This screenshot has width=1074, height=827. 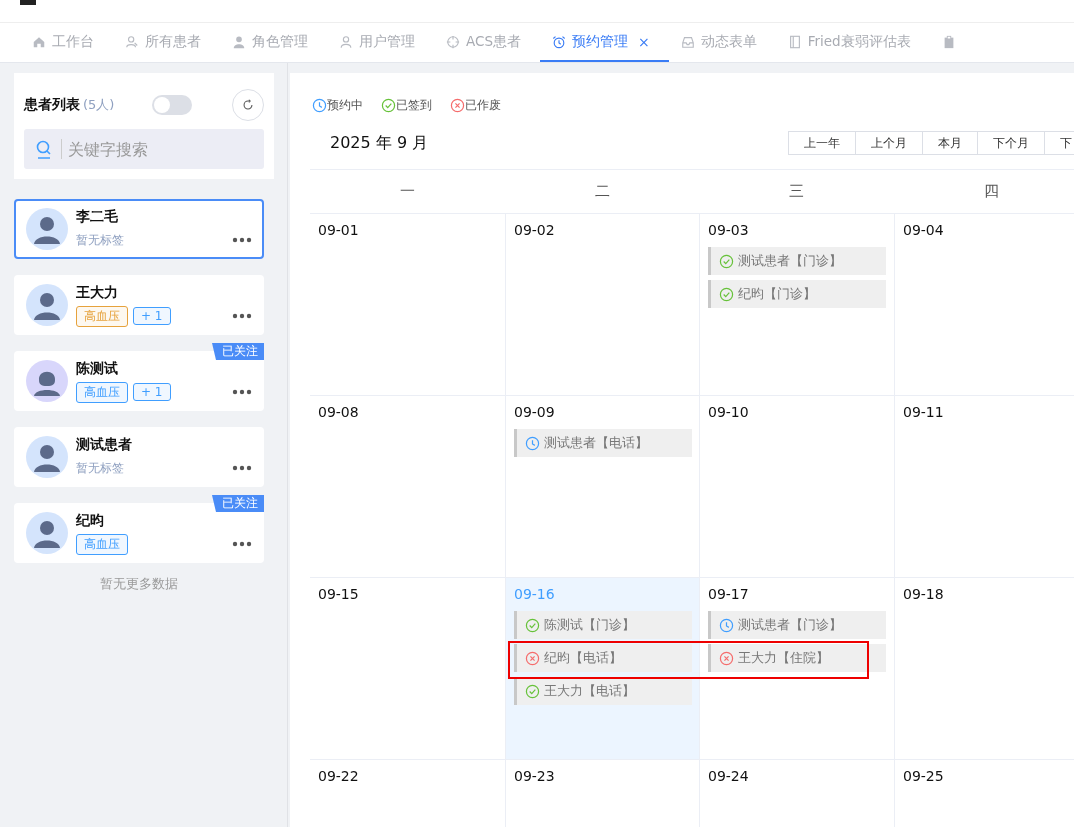 What do you see at coordinates (603, 625) in the screenshot?
I see `appointment-chip: 陈测试【门诊】` at bounding box center [603, 625].